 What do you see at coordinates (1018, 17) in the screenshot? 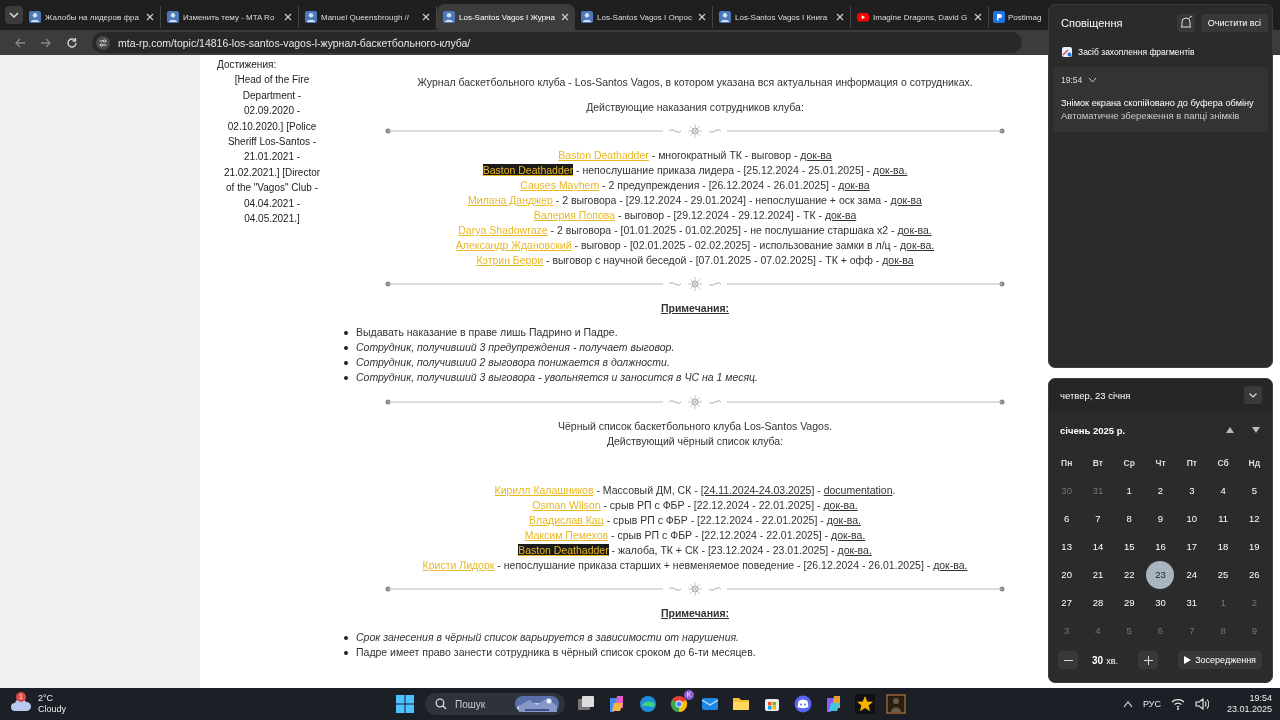
I see `browser-tab: Postimag` at bounding box center [1018, 17].